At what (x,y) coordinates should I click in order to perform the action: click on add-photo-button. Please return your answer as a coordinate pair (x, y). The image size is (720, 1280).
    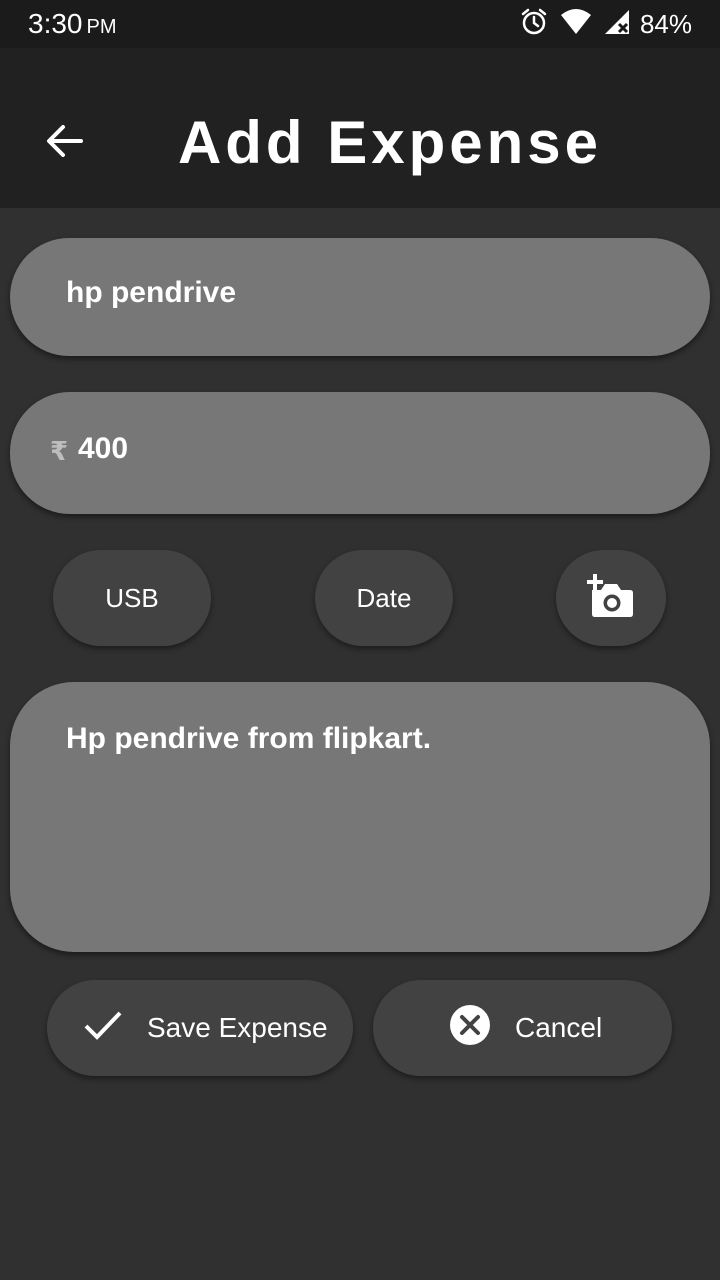
    Looking at the image, I should click on (611, 598).